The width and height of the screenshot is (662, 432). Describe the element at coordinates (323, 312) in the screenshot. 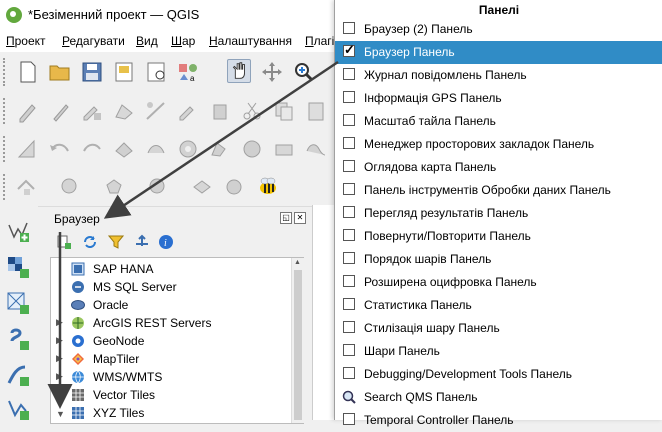

I see `map-canvas` at that location.